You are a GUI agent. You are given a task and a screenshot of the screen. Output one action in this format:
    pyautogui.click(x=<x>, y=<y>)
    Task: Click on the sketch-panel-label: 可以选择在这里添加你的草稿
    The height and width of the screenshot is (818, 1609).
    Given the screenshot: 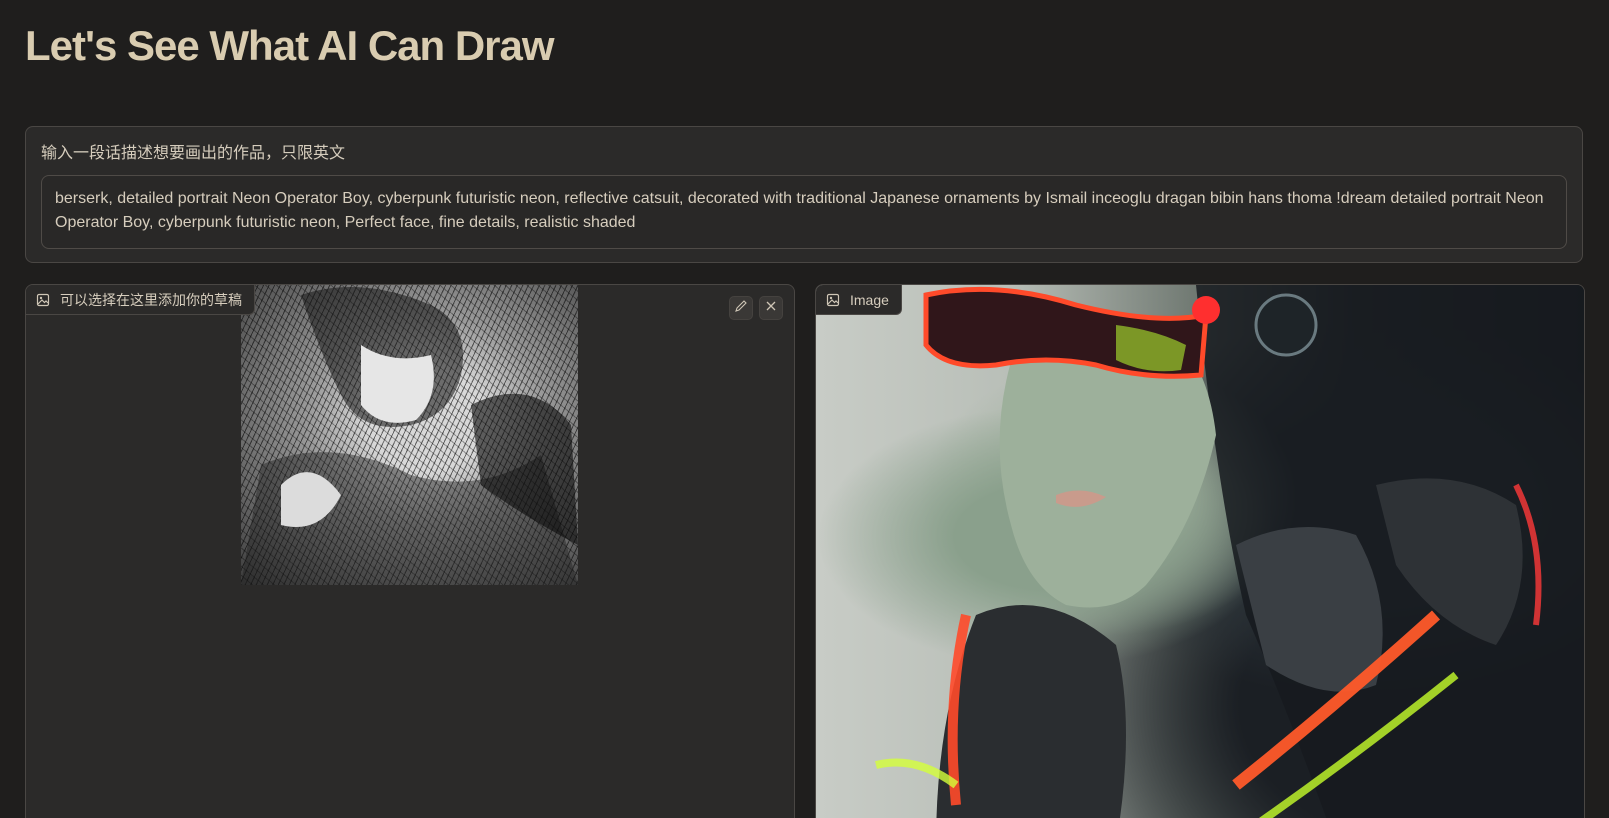 What is the action you would take?
    pyautogui.click(x=151, y=299)
    